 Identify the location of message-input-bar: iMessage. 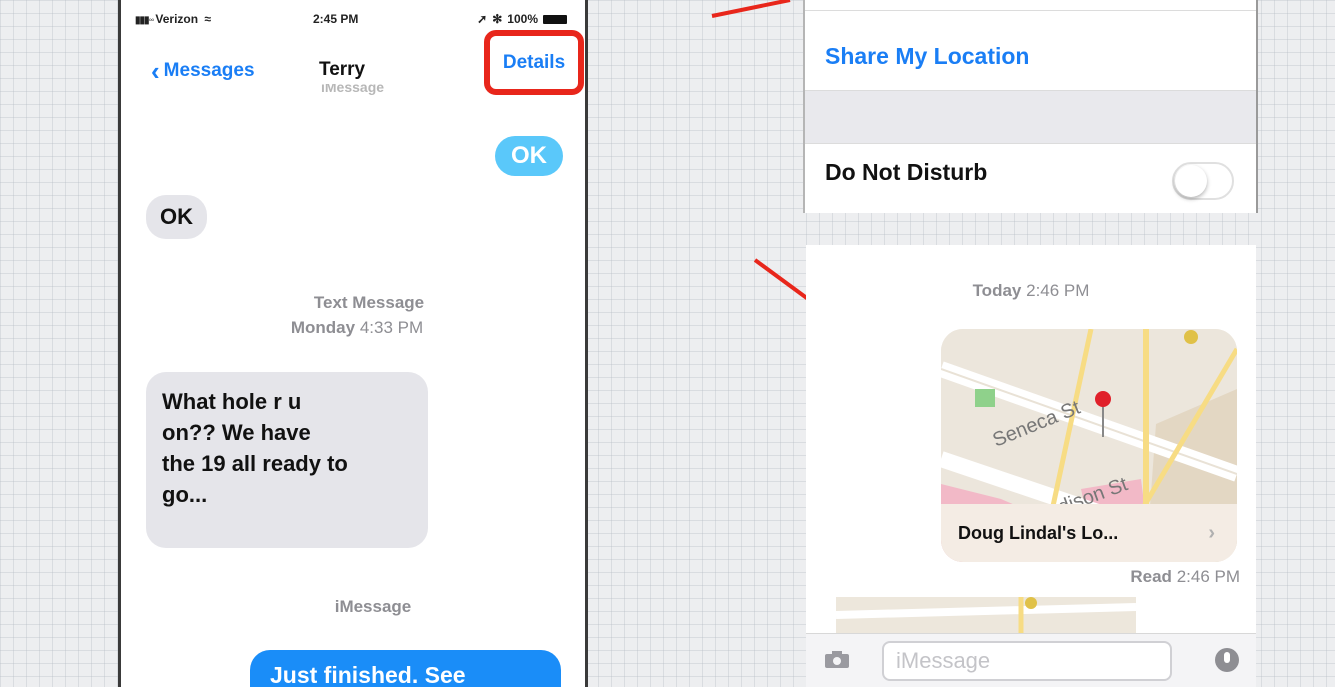
(1031, 660).